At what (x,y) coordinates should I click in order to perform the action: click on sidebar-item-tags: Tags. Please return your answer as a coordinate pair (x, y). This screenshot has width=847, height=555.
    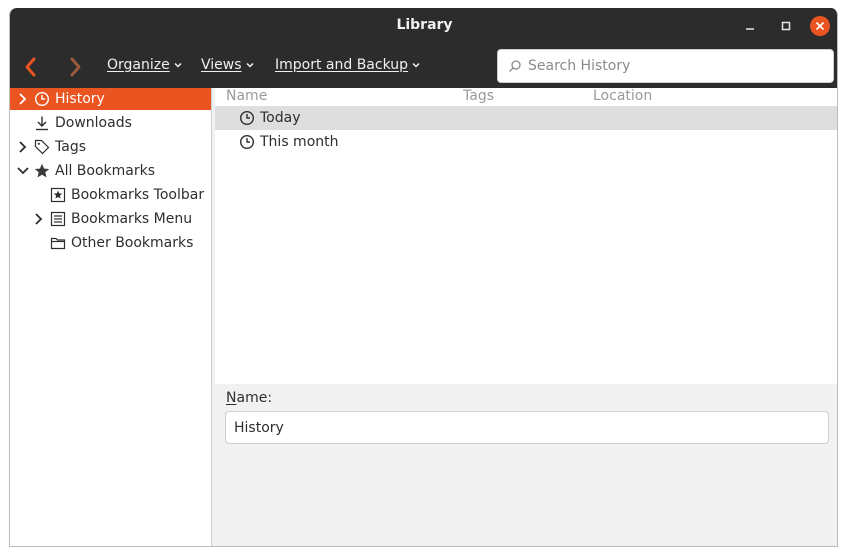
    Looking at the image, I should click on (110, 147).